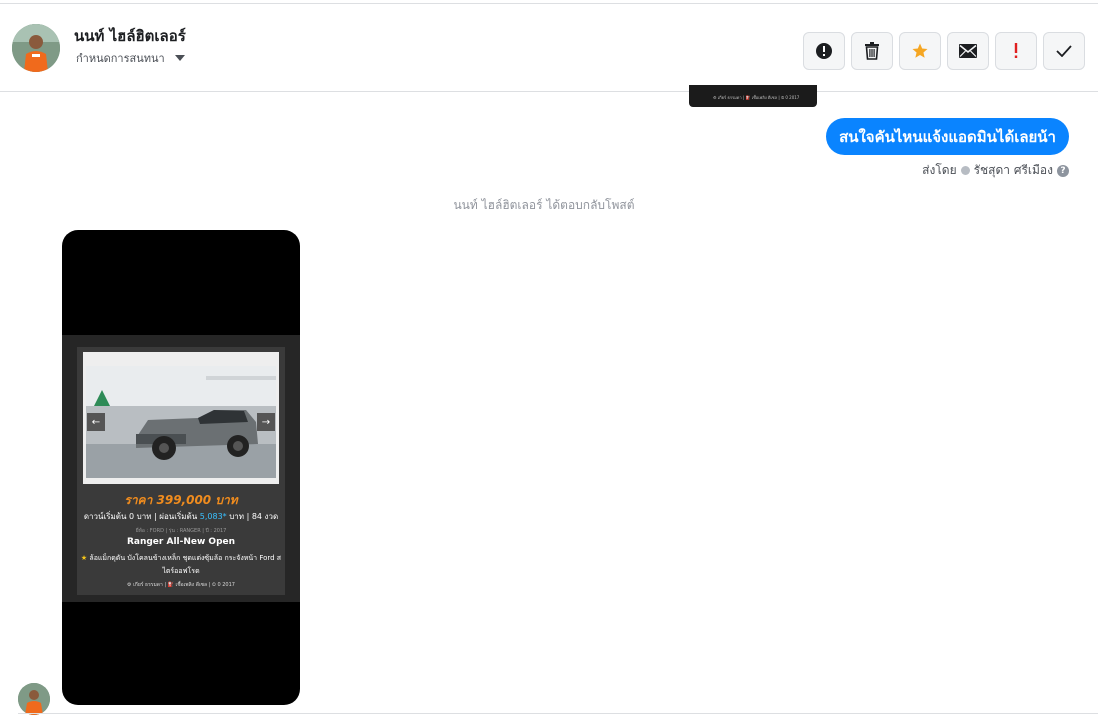 The width and height of the screenshot is (1098, 715). I want to click on assign-conversation-dropdown: กำหนดการสนทนา, so click(130, 58).